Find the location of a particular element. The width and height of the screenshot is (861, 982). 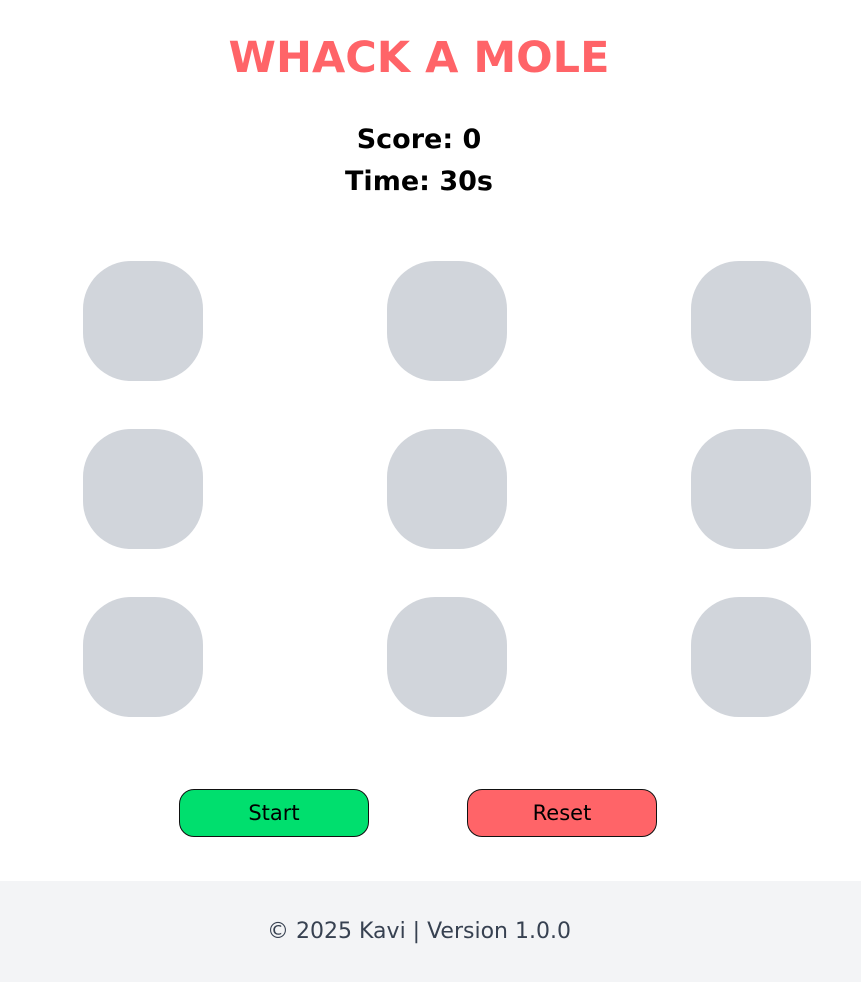

start-button: Start is located at coordinates (274, 813).